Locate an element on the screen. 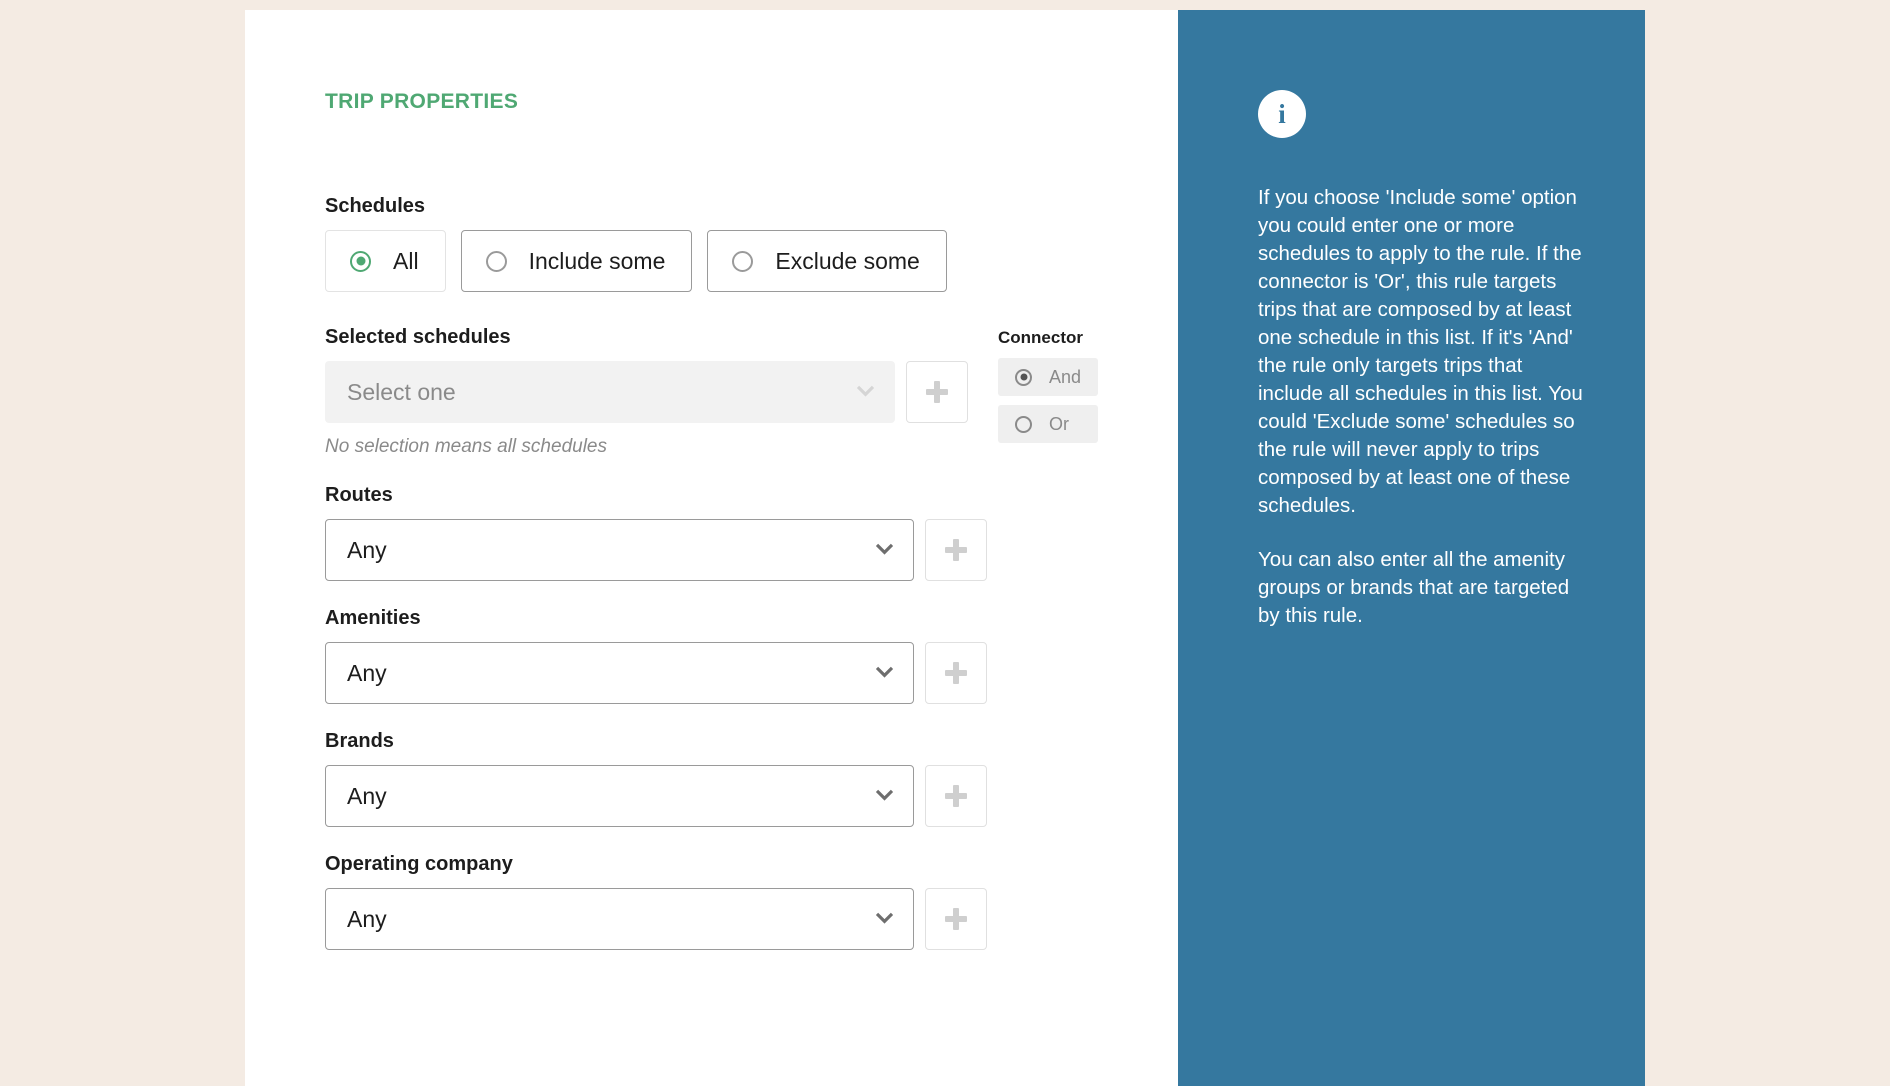 This screenshot has height=1086, width=1890. routes-input-row: Any is located at coordinates (725, 550).